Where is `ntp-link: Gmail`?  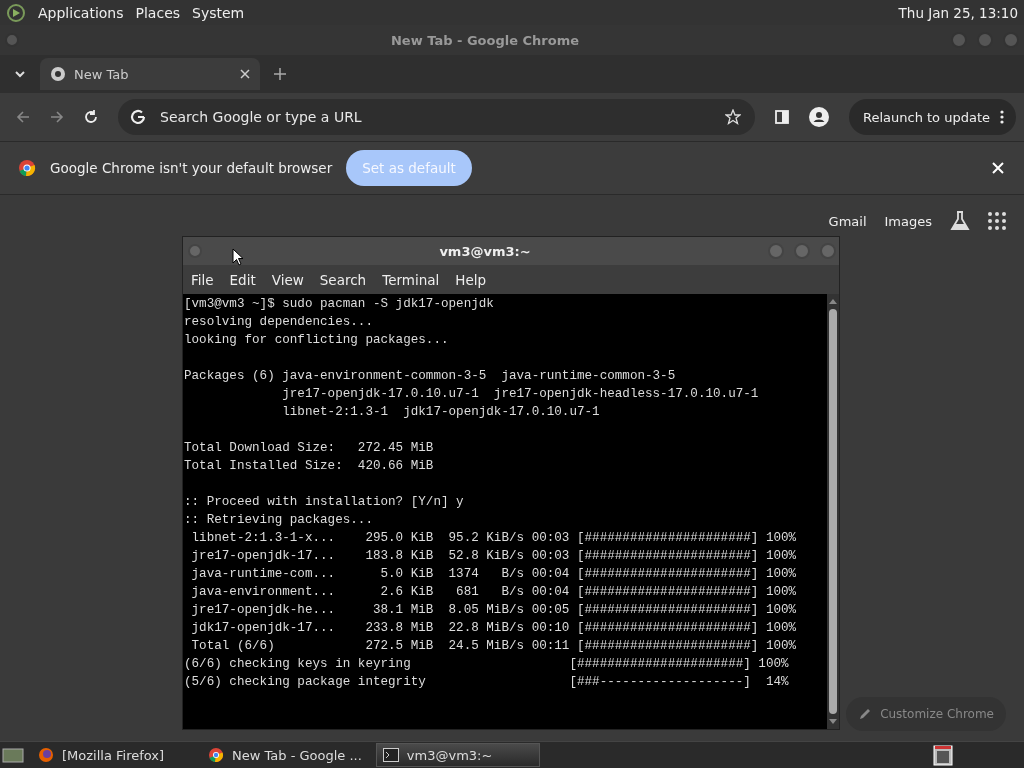 ntp-link: Gmail is located at coordinates (847, 221).